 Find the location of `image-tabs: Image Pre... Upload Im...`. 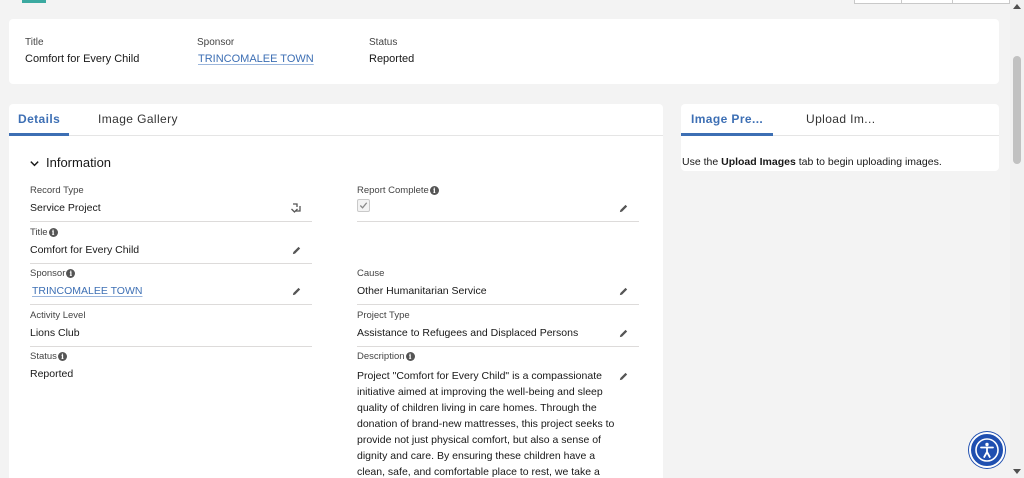

image-tabs: Image Pre... Upload Im... is located at coordinates (840, 120).